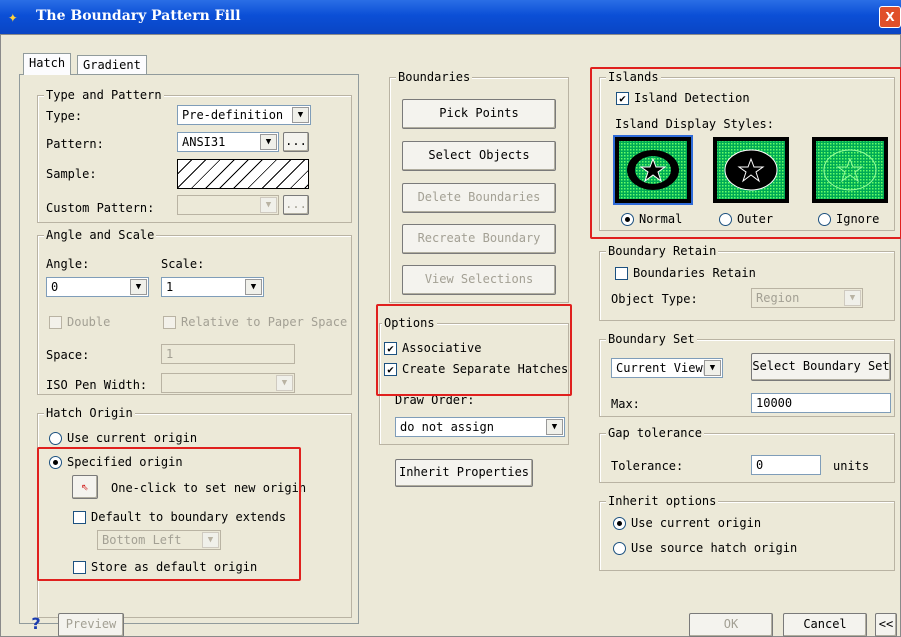 The width and height of the screenshot is (901, 637). Describe the element at coordinates (747, 532) in the screenshot. I see `inherit-options-group: Inherit options` at that location.